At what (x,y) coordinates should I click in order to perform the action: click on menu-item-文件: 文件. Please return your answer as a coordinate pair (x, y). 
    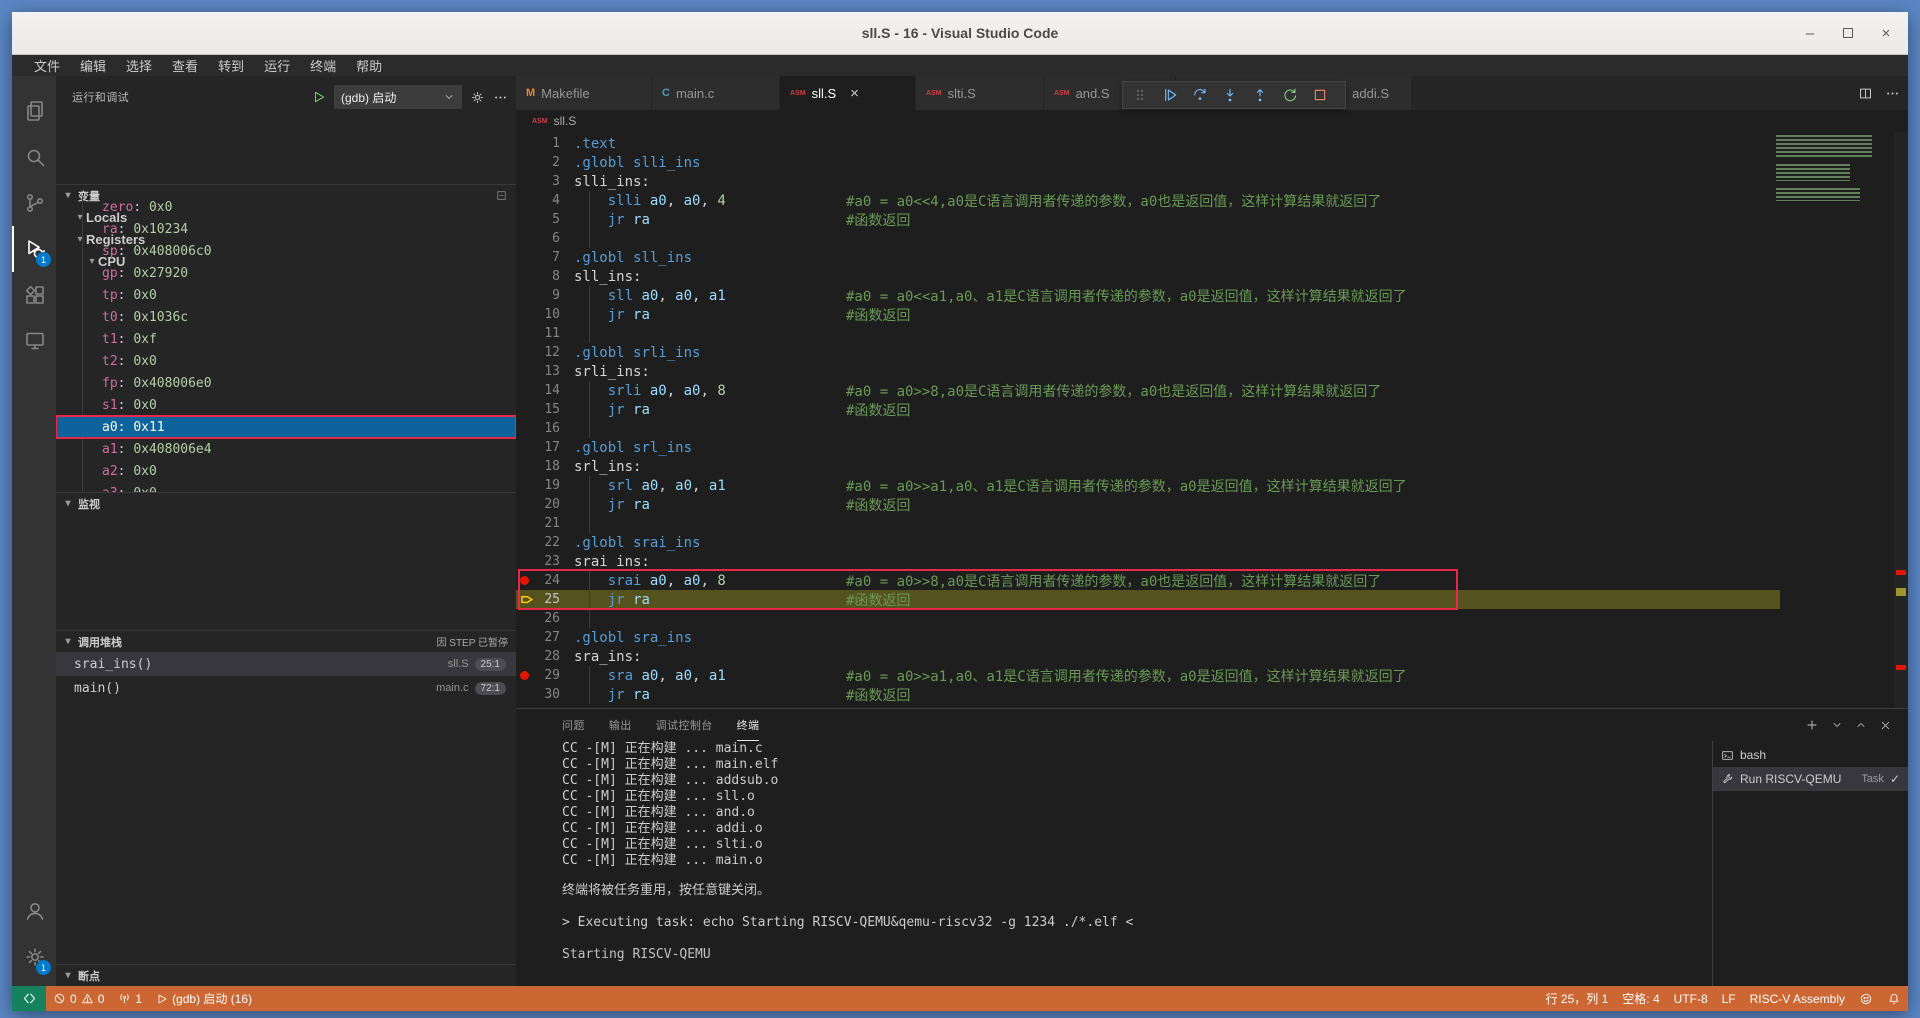
    Looking at the image, I should click on (47, 65).